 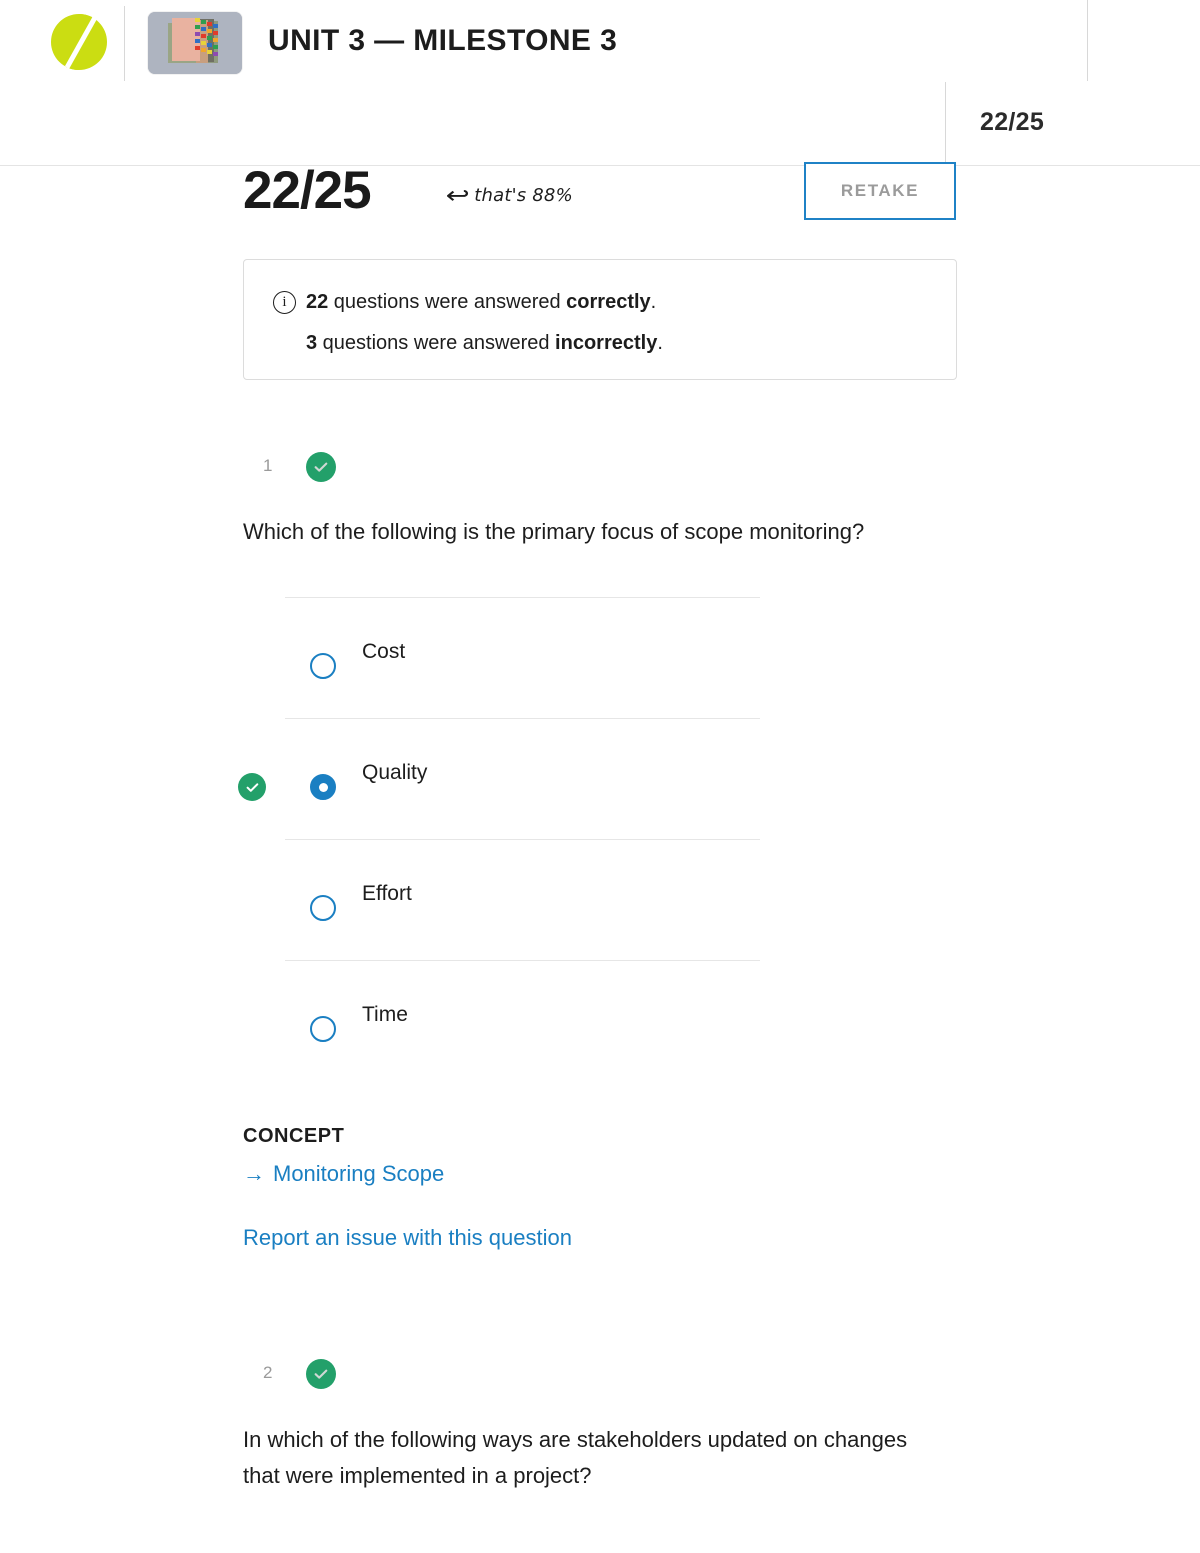 I want to click on incorrect-word: incorrectly, so click(x=606, y=343).